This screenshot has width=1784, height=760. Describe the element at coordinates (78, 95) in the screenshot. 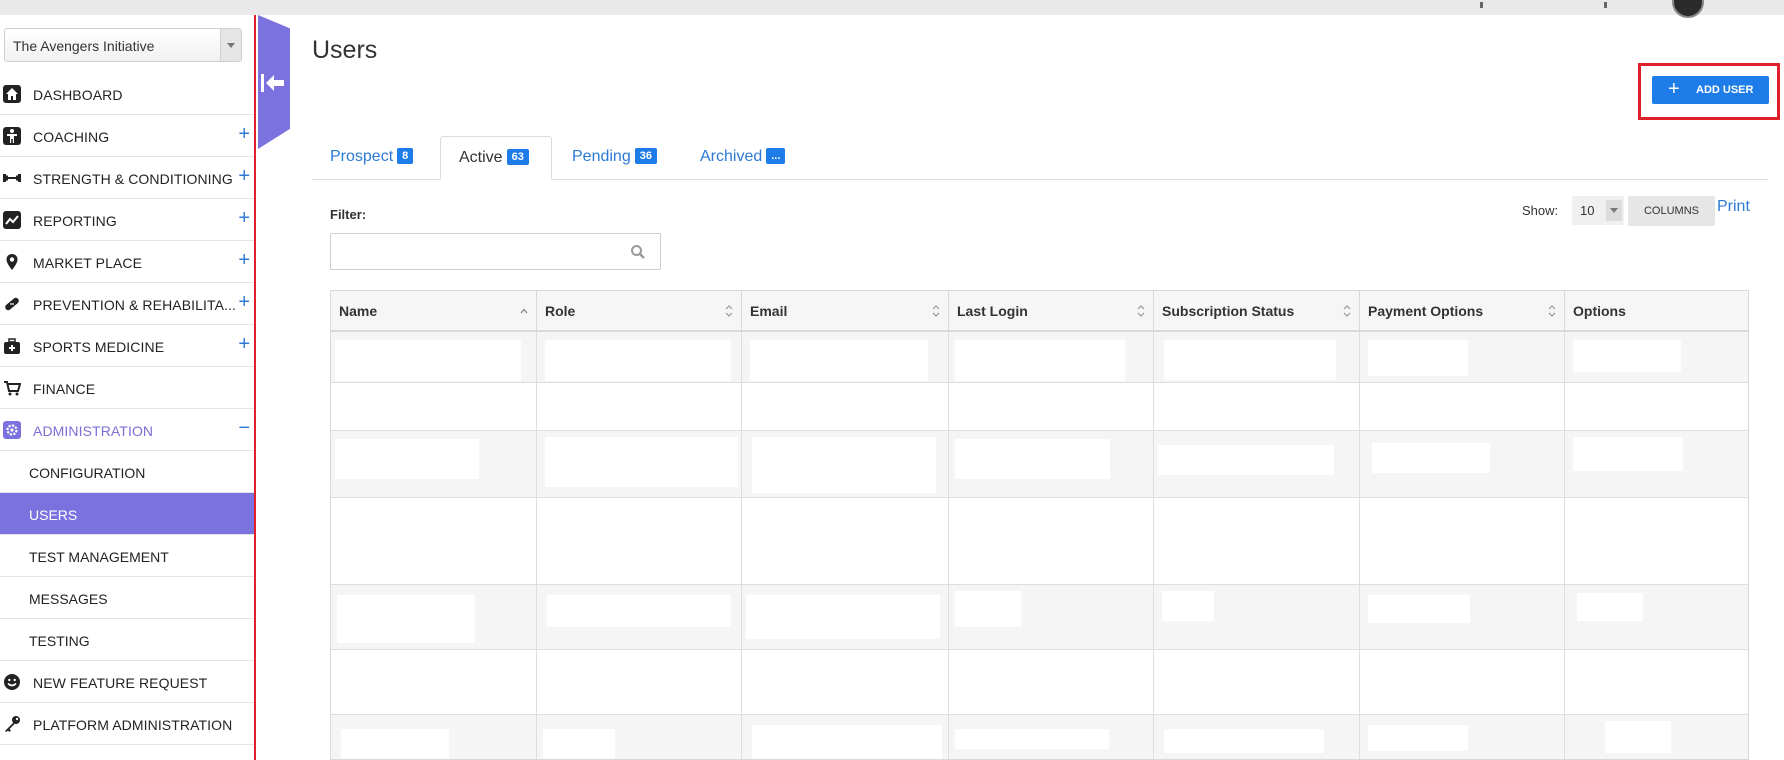

I see `sidebar-item-label: DASHBOARD` at that location.